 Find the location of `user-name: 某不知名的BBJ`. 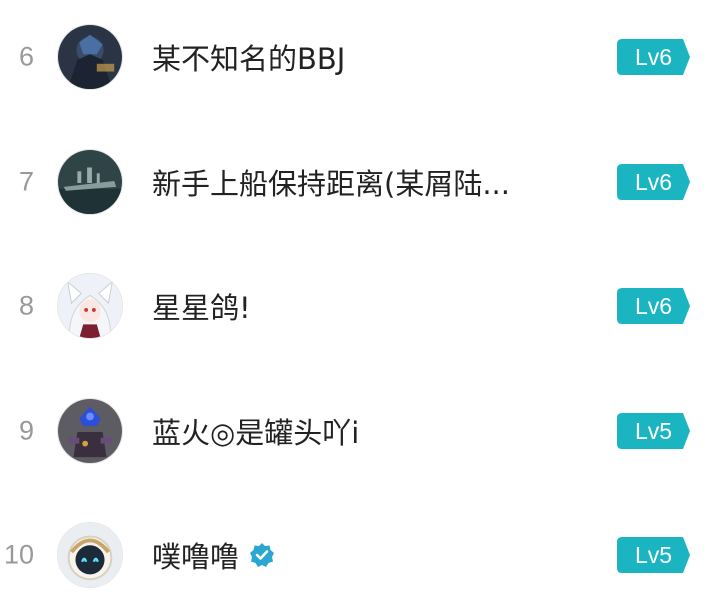

user-name: 某不知名的BBJ is located at coordinates (248, 57).